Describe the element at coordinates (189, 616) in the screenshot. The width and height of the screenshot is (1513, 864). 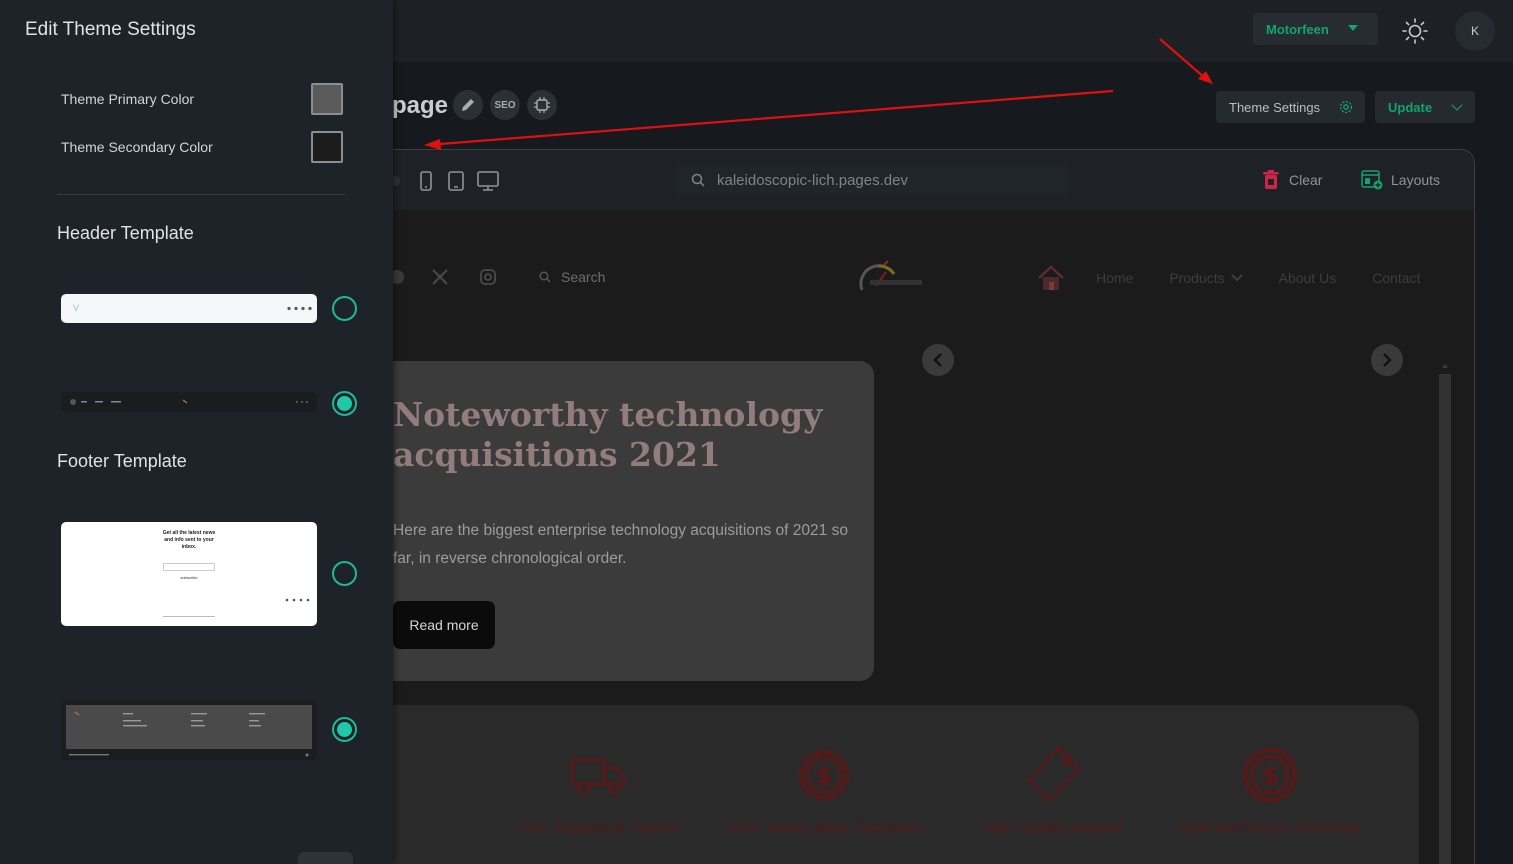
I see `footer-thumb-copyright` at that location.